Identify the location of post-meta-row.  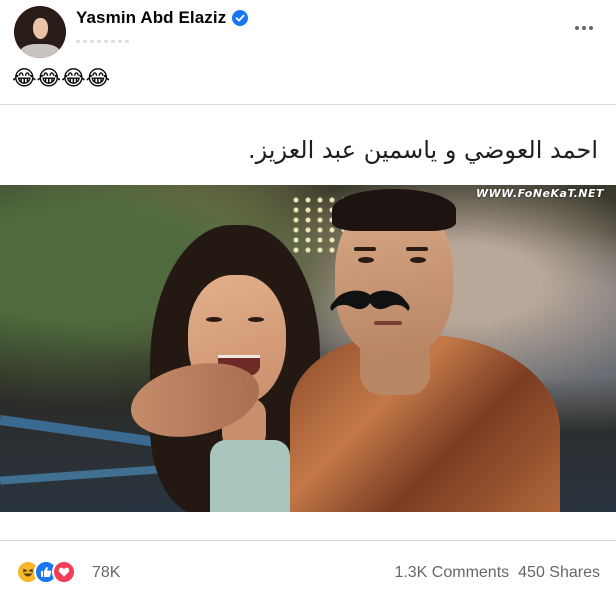
(106, 41).